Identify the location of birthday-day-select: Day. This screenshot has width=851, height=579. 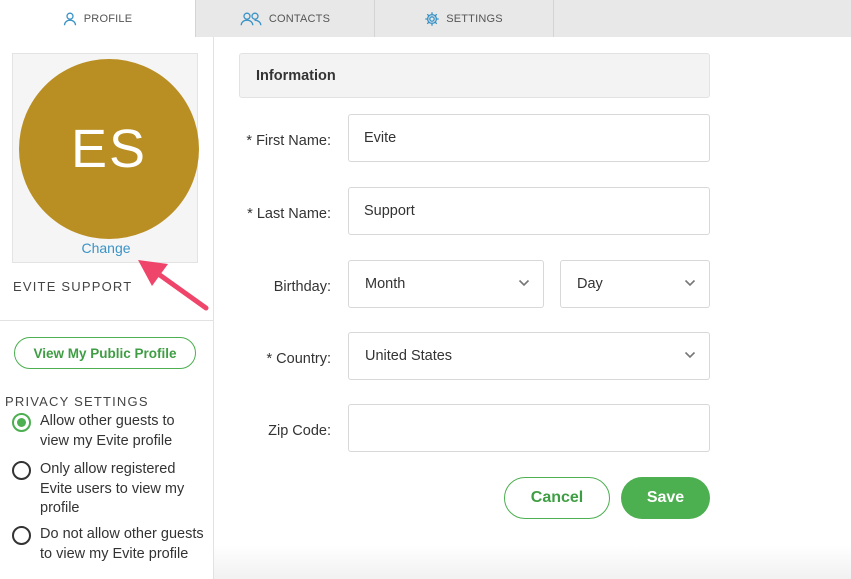
(635, 284).